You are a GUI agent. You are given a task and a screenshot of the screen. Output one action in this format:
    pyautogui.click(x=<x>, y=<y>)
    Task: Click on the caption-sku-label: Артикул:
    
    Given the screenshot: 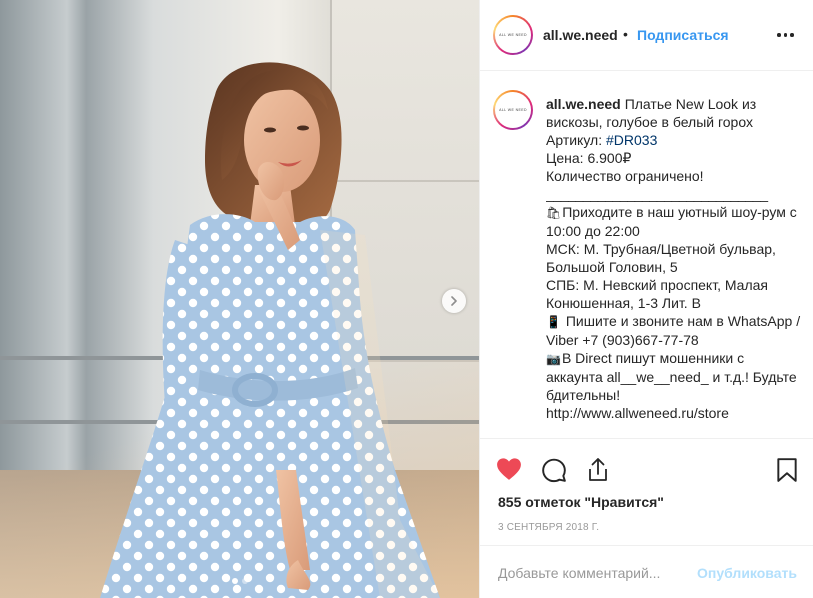 What is the action you would take?
    pyautogui.click(x=576, y=140)
    